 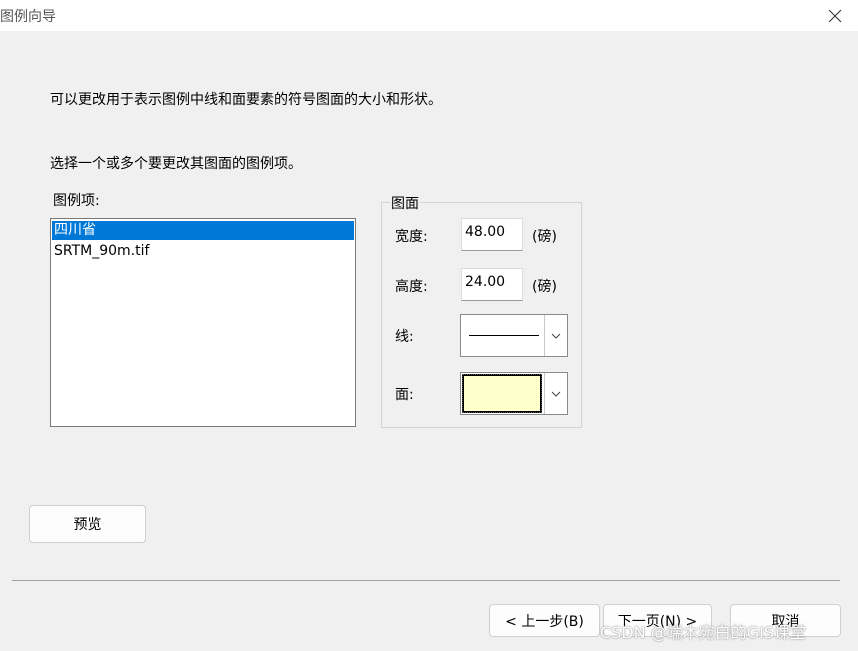 What do you see at coordinates (203, 322) in the screenshot?
I see `legend-items-list: 四川省 SRTM_90m.tif` at bounding box center [203, 322].